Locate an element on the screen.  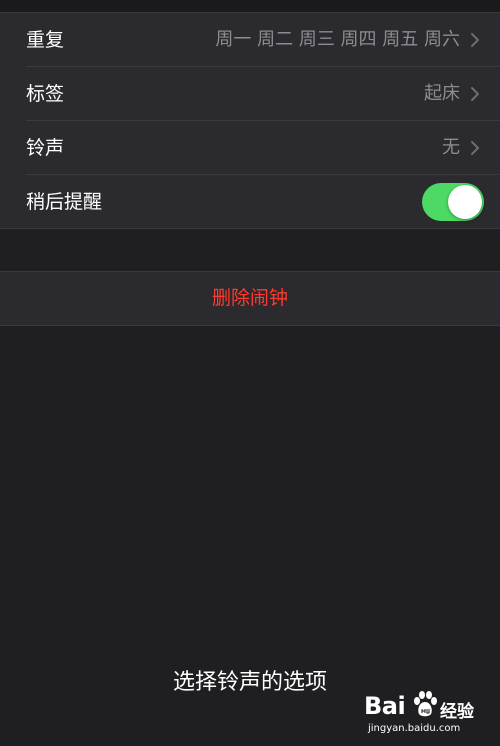
repeat-value: 周一 周二 周三 周四 周五 周六 is located at coordinates (337, 39).